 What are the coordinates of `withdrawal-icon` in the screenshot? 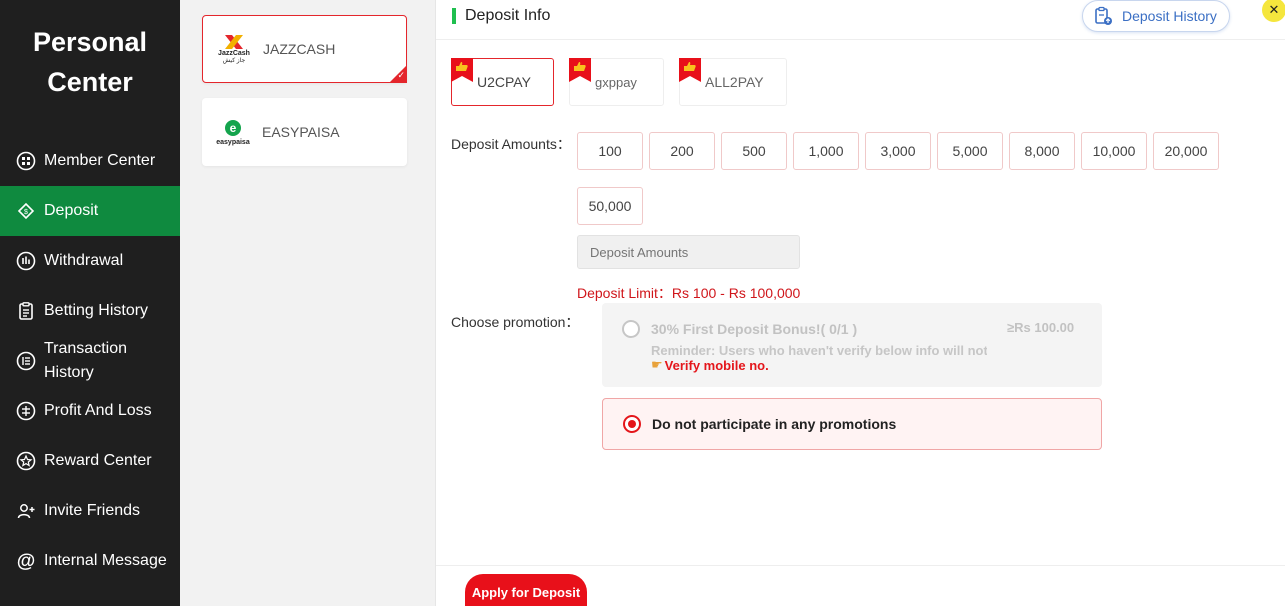 It's located at (26, 261).